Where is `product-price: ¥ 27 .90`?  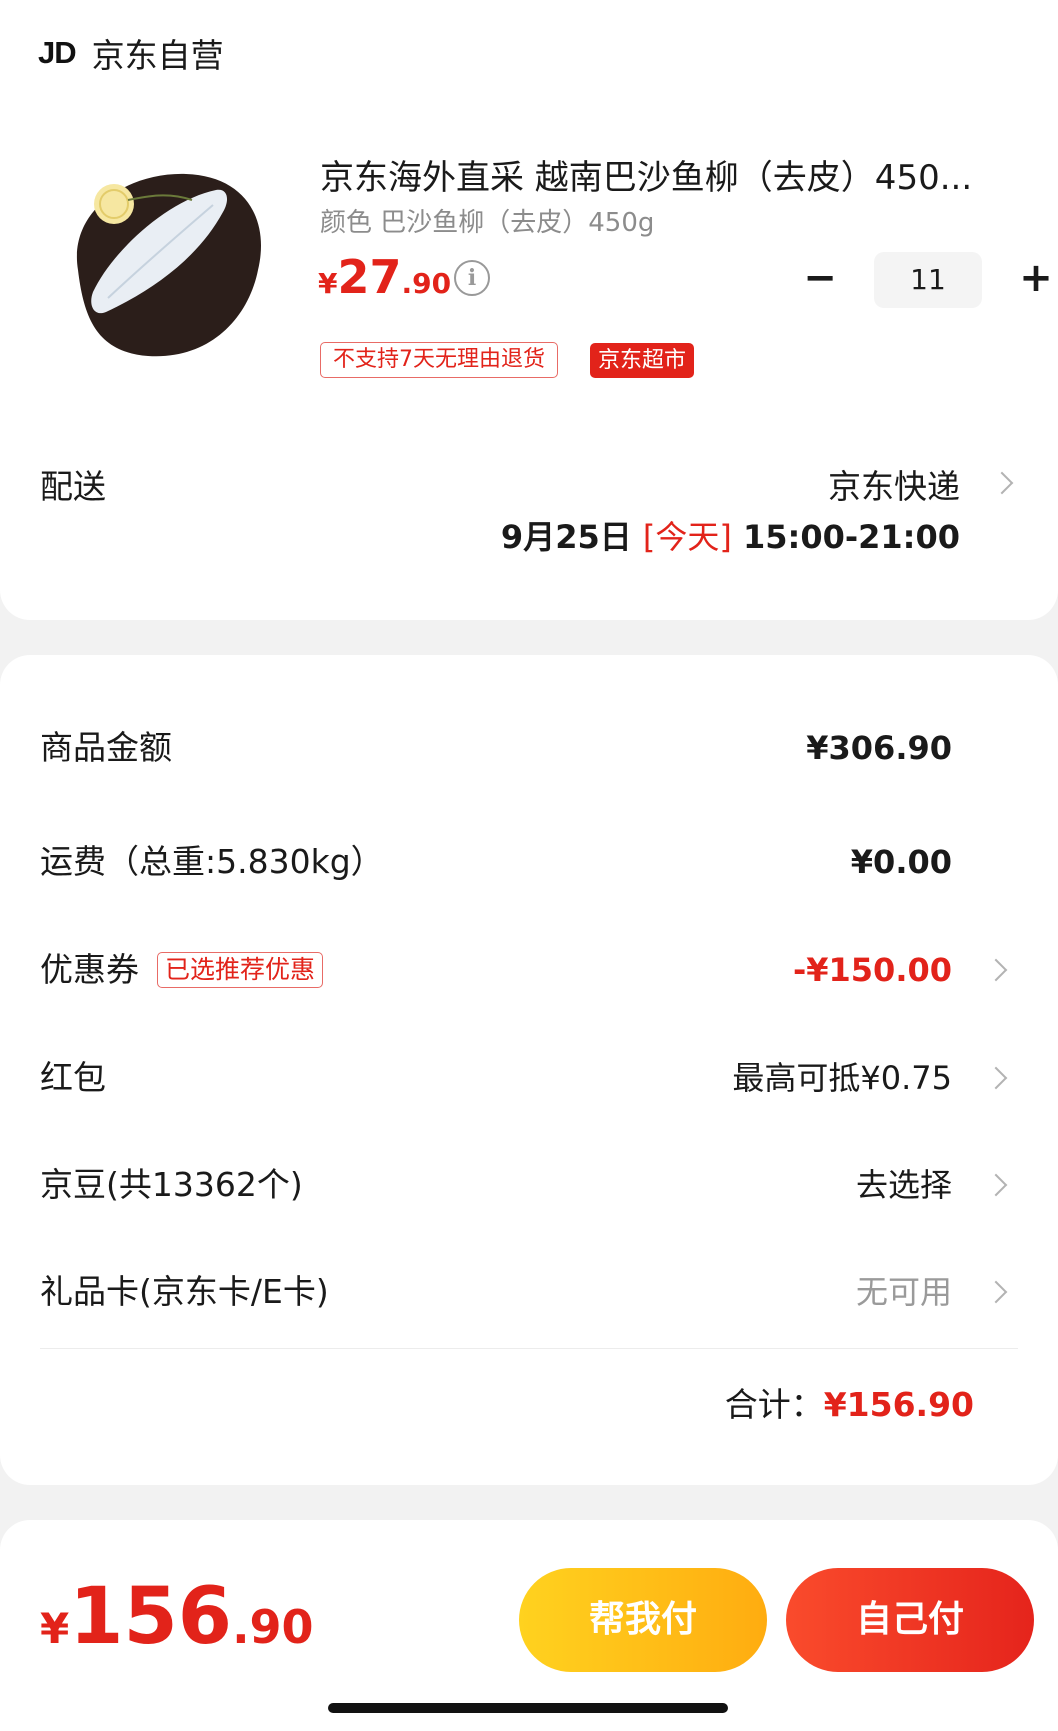
product-price: ¥ 27 .90 is located at coordinates (384, 277).